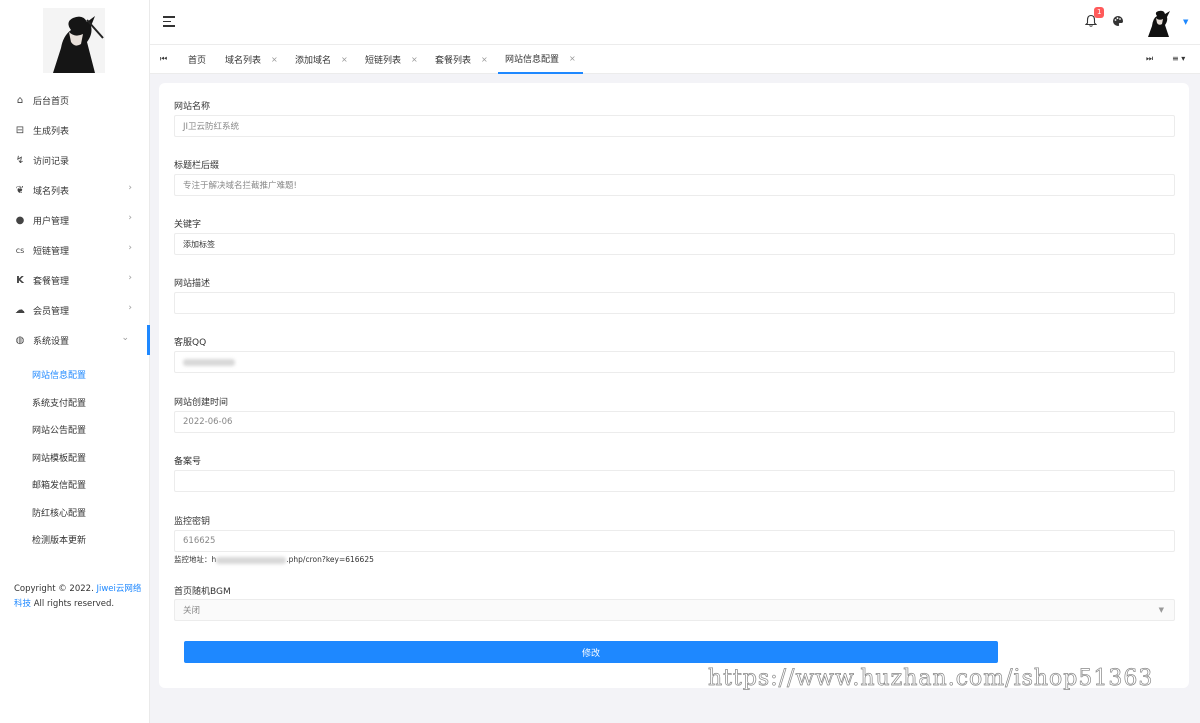 The height and width of the screenshot is (723, 1200). I want to click on avatar, so click(1158, 22).